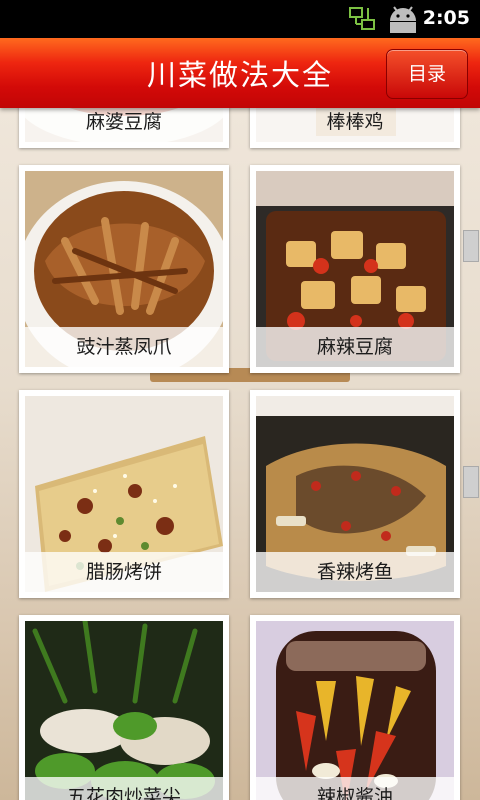 The height and width of the screenshot is (800, 480). Describe the element at coordinates (355, 269) in the screenshot. I see `recipe-card: 麻辣豆腐` at that location.